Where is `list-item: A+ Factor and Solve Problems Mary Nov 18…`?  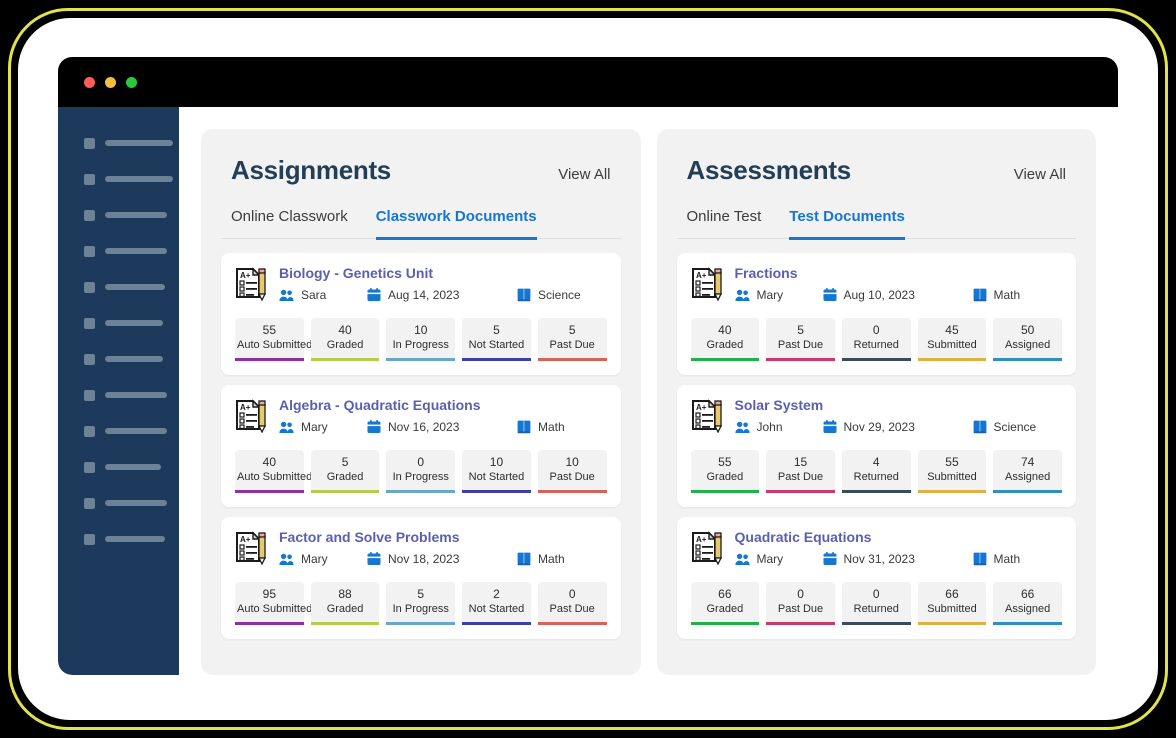 list-item: A+ Factor and Solve Problems Mary Nov 18… is located at coordinates (421, 578).